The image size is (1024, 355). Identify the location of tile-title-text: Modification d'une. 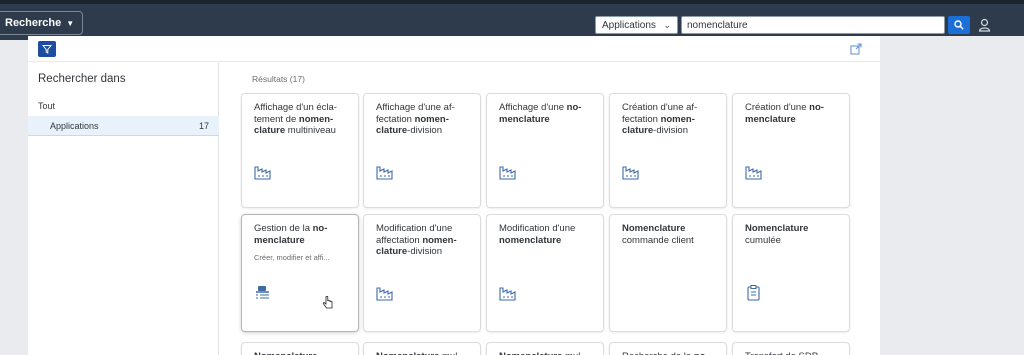
(537, 228).